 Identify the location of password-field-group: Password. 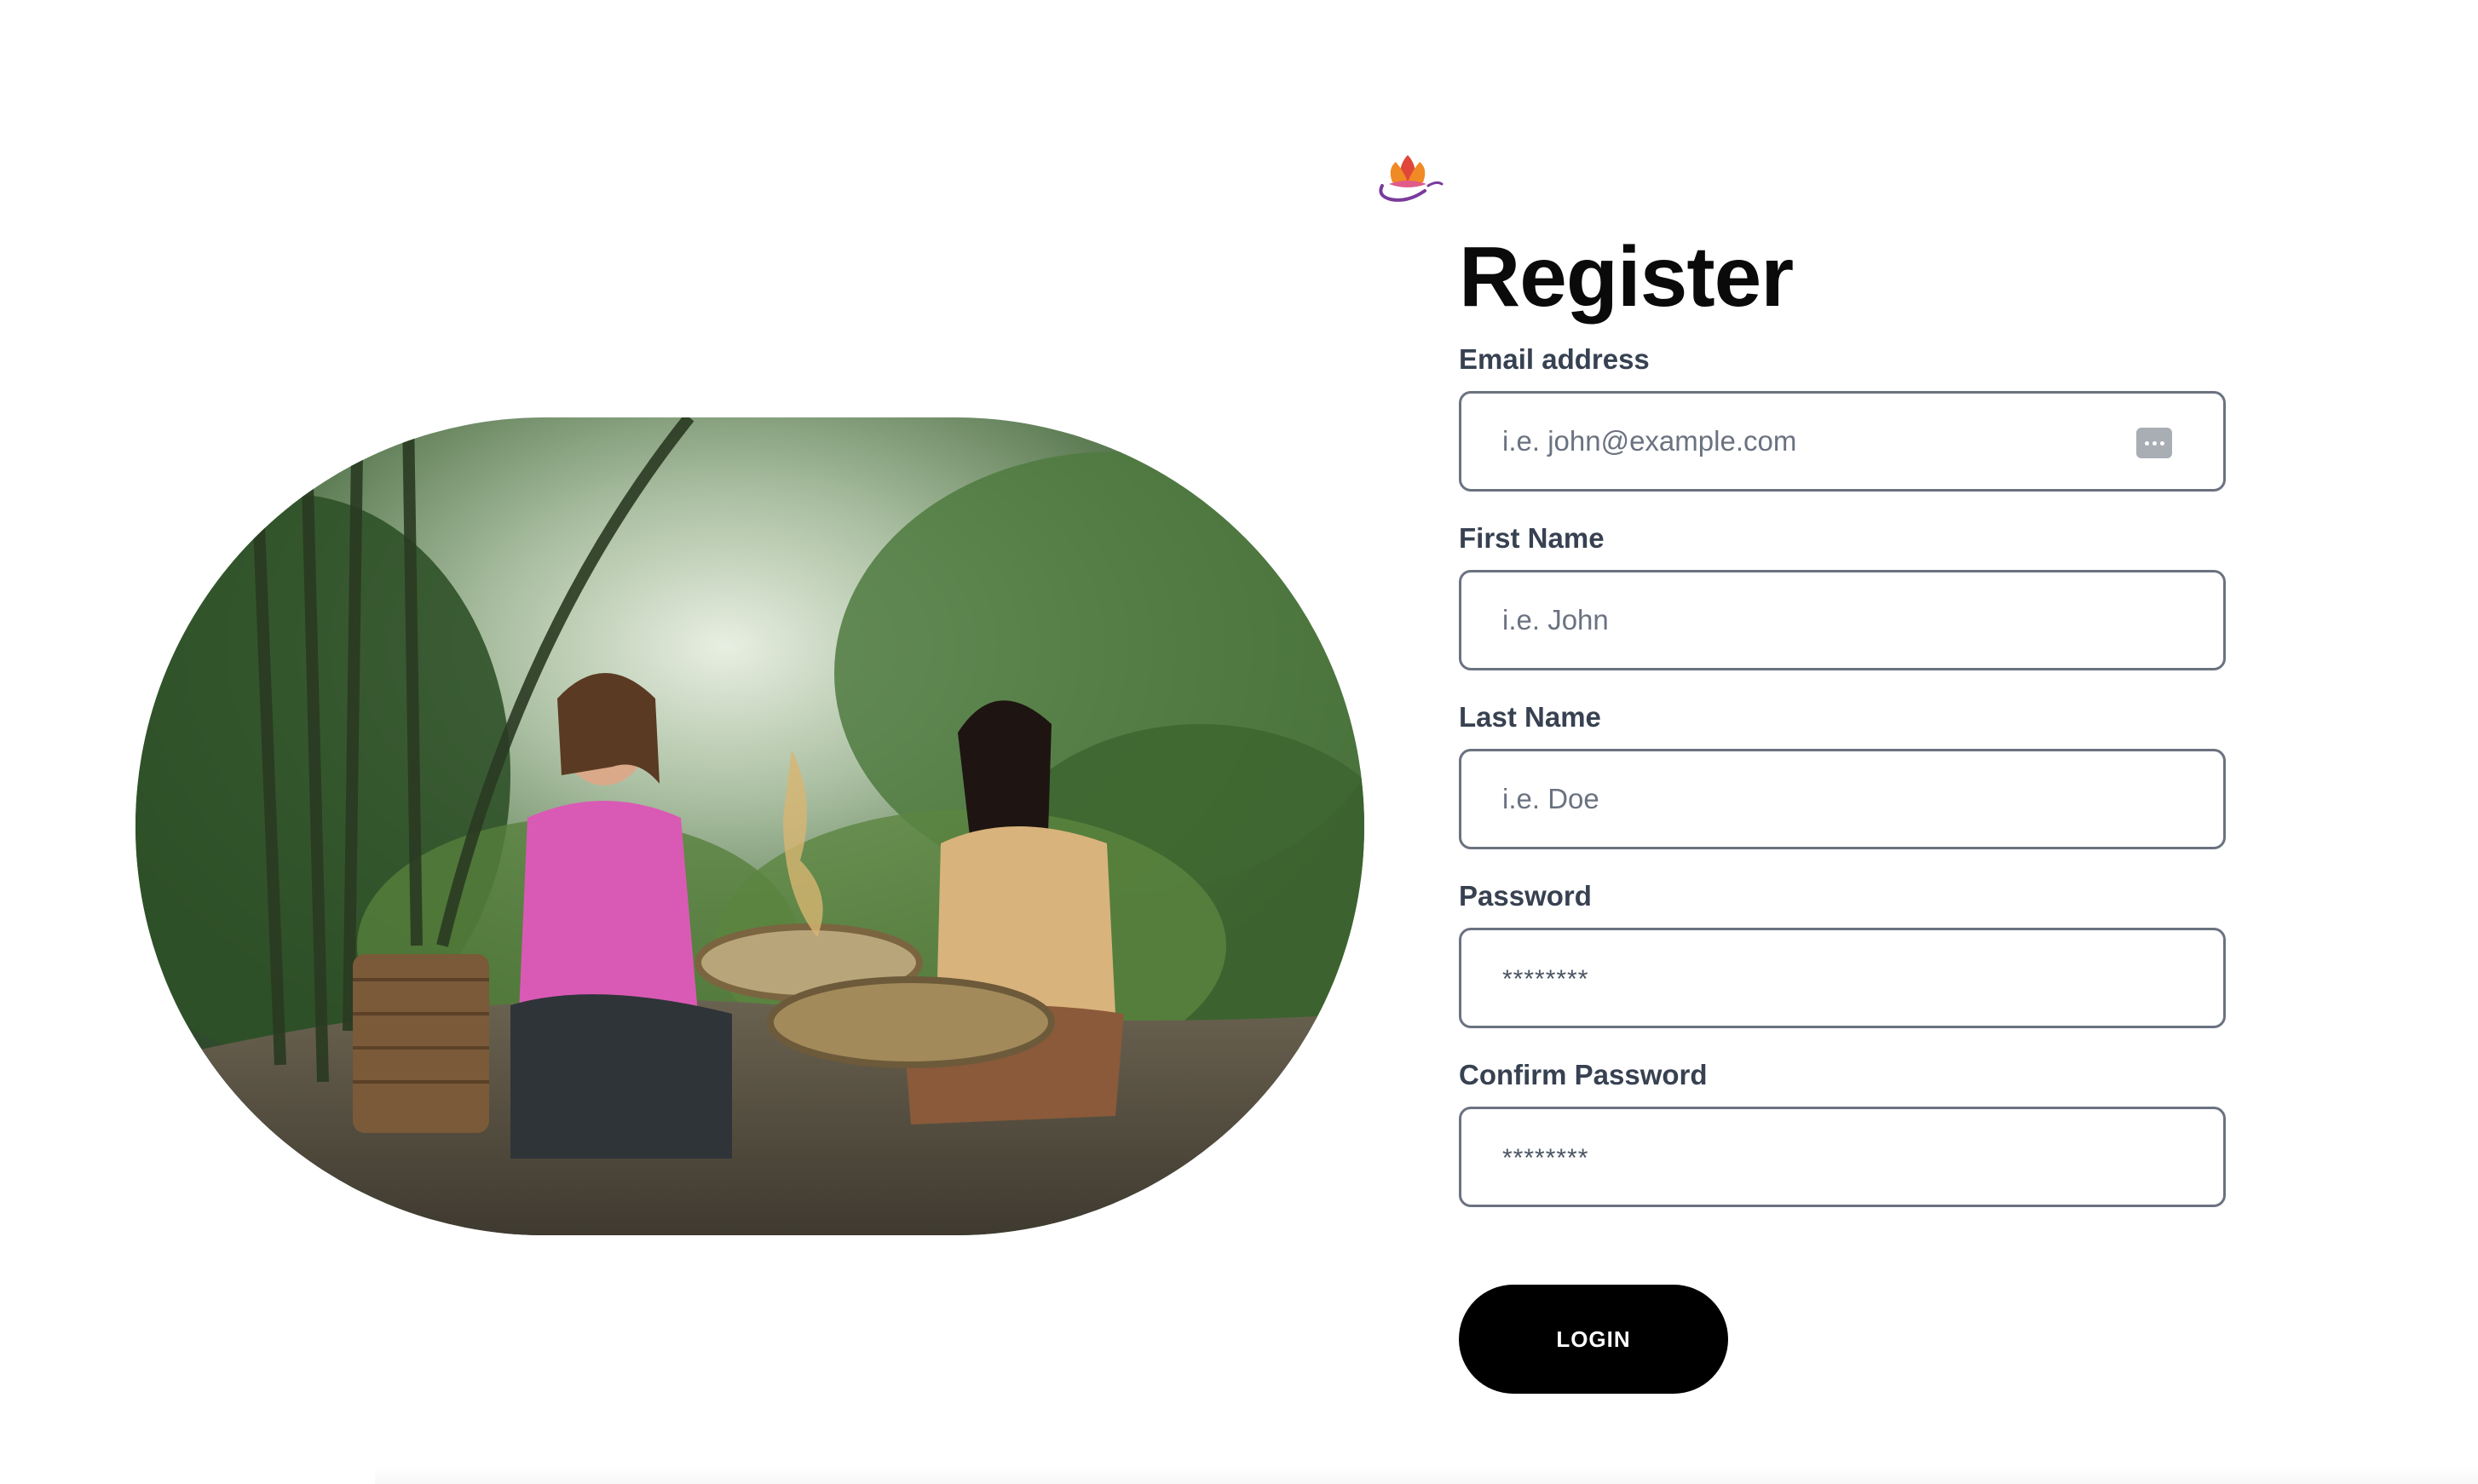
(1843, 953).